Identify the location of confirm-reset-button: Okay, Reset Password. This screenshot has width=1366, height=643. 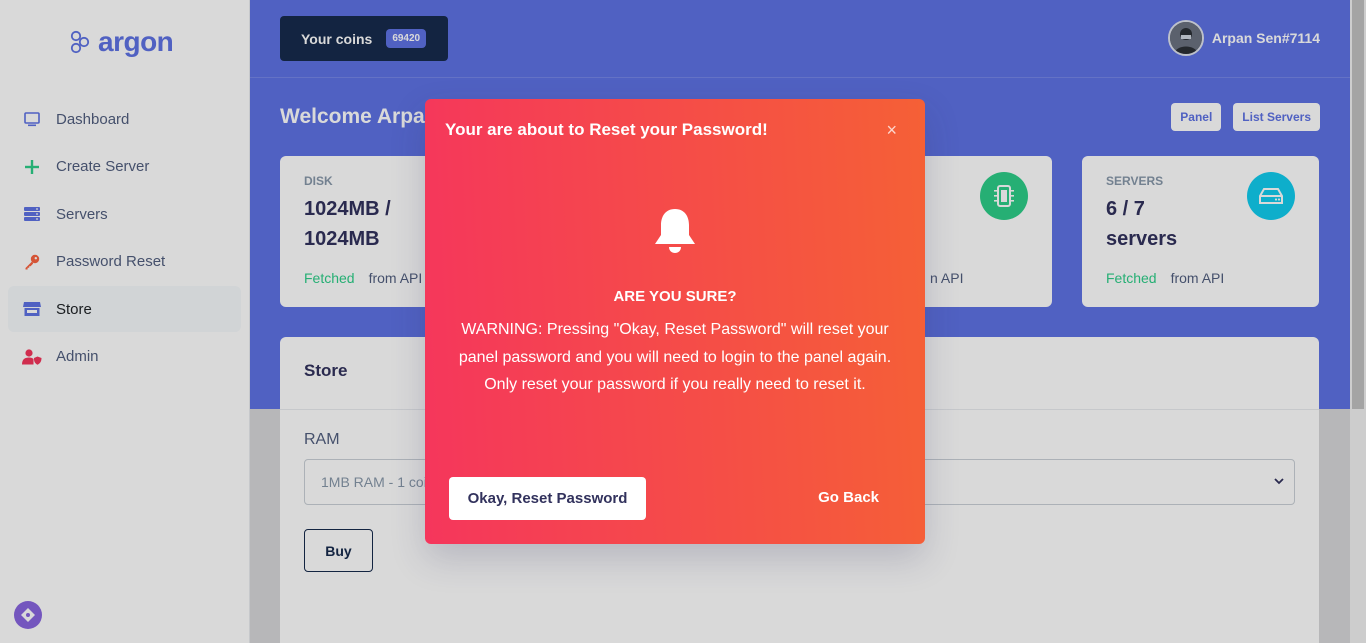
(547, 498).